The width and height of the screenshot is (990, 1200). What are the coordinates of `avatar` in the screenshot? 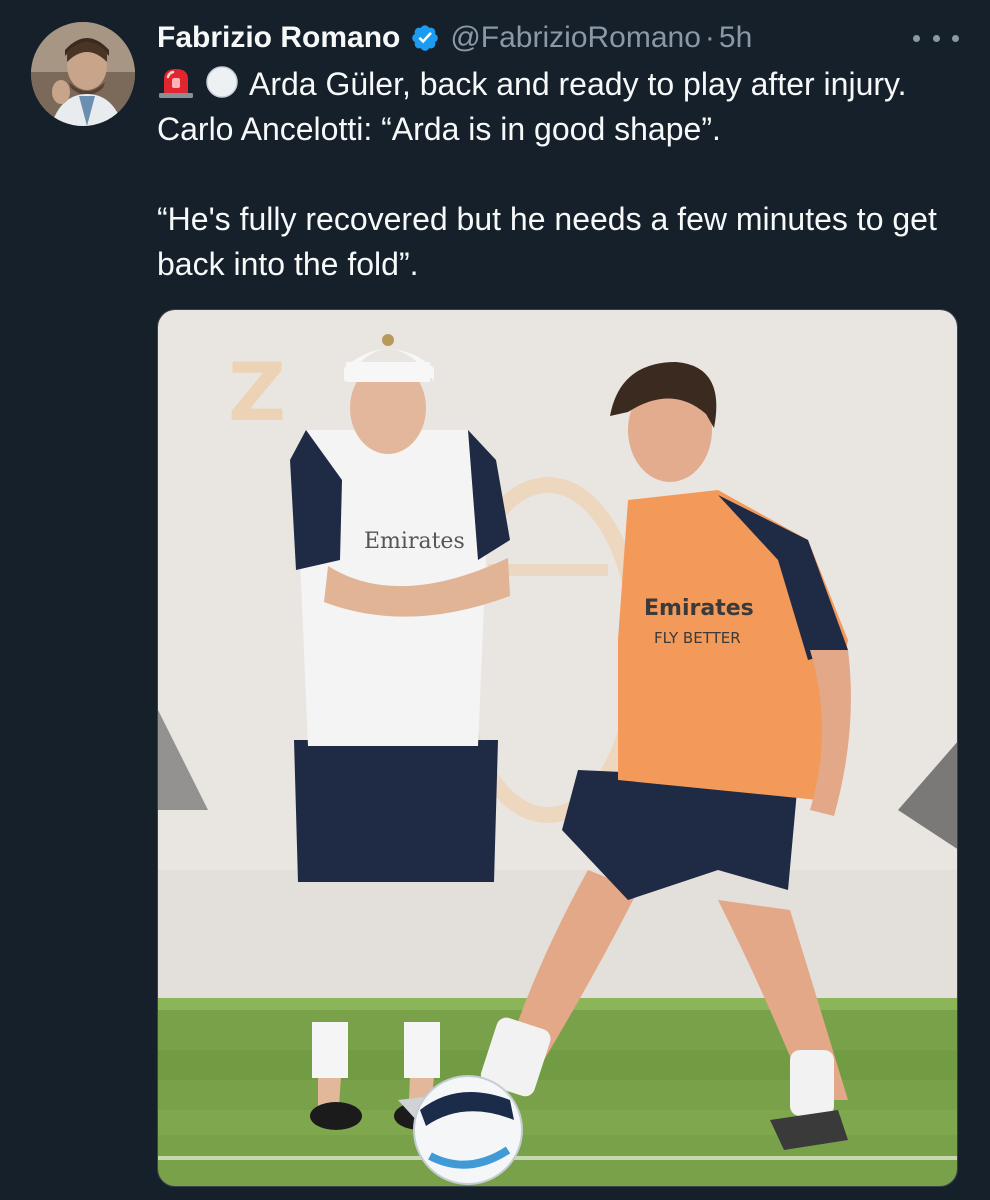 It's located at (83, 74).